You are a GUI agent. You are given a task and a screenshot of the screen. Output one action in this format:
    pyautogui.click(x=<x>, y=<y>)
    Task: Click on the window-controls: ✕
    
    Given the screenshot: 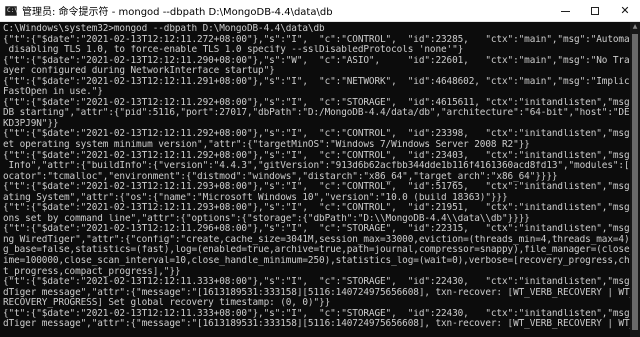 What is the action you would take?
    pyautogui.click(x=595, y=10)
    